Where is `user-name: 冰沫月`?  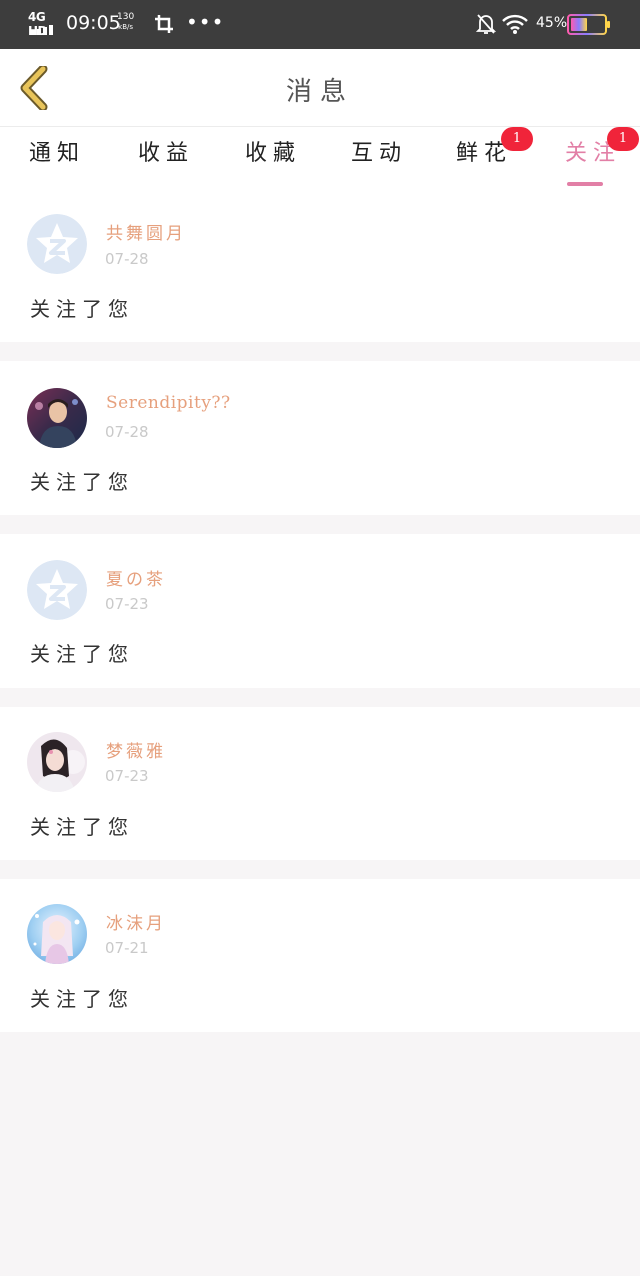
user-name: 冰沫月 is located at coordinates (136, 921).